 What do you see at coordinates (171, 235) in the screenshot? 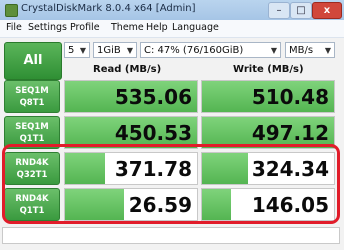
I see `comment-field` at bounding box center [171, 235].